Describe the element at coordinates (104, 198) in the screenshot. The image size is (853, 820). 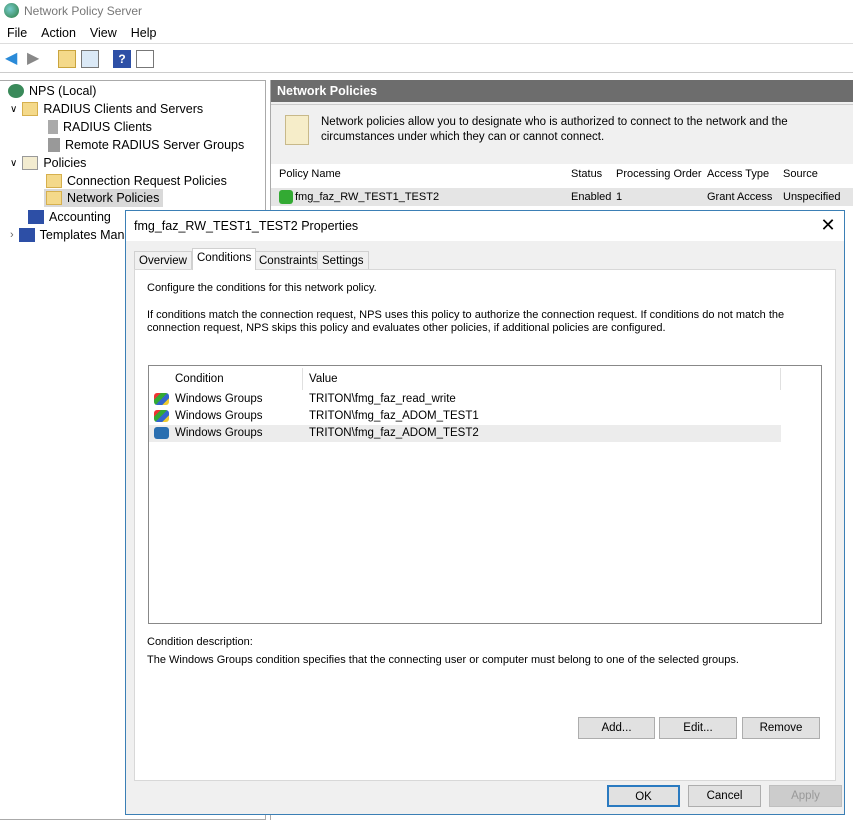
I see `tree-item-network-policies: Network Policies` at that location.